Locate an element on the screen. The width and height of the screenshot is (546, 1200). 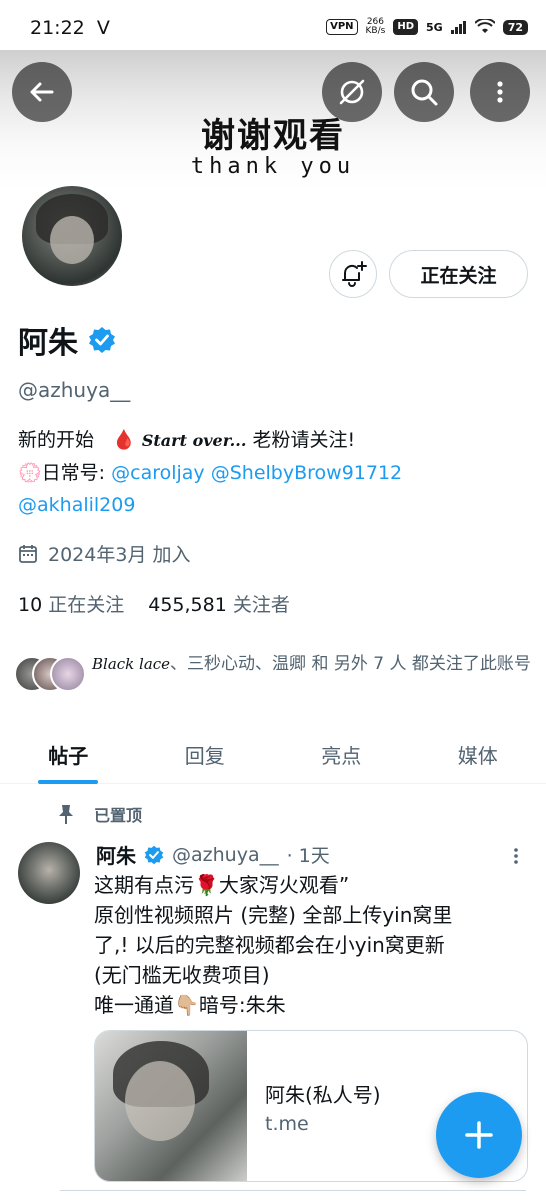
signal-icon is located at coordinates (458, 27).